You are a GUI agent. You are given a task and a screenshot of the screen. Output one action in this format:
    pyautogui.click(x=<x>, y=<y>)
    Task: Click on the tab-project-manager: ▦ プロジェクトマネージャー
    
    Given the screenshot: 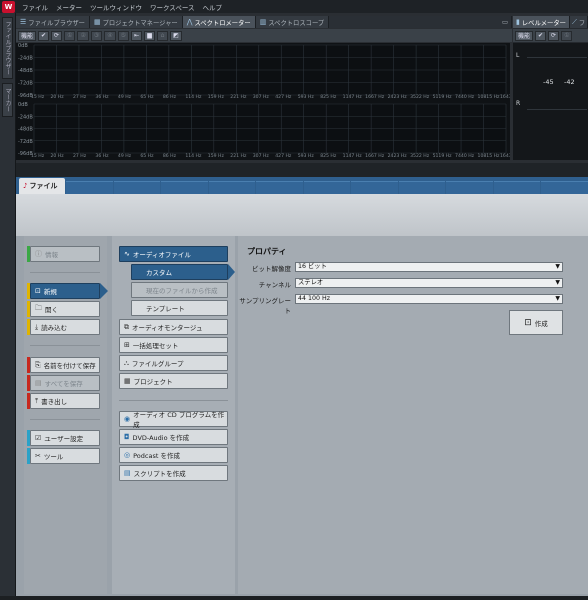 What is the action you would take?
    pyautogui.click(x=136, y=22)
    